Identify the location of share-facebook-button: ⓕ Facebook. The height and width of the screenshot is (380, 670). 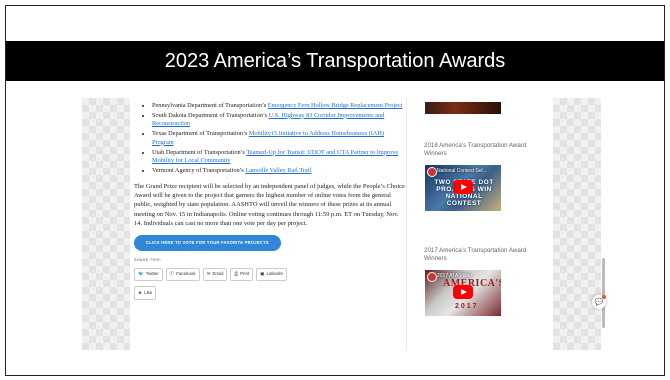
(182, 274).